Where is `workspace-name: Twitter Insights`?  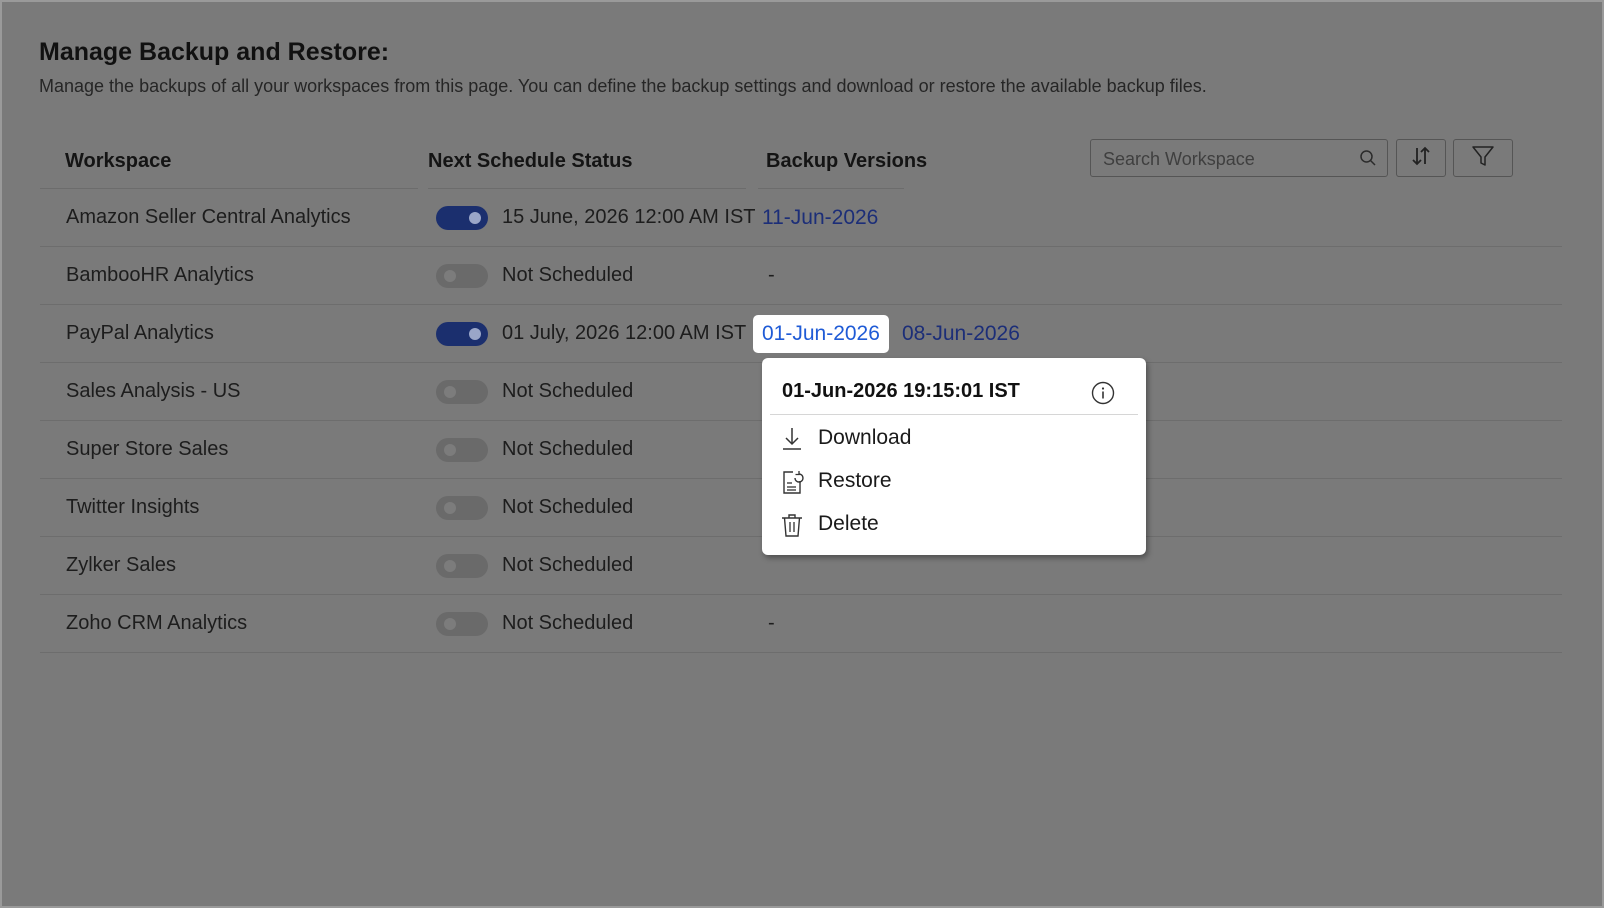
workspace-name: Twitter Insights is located at coordinates (132, 507).